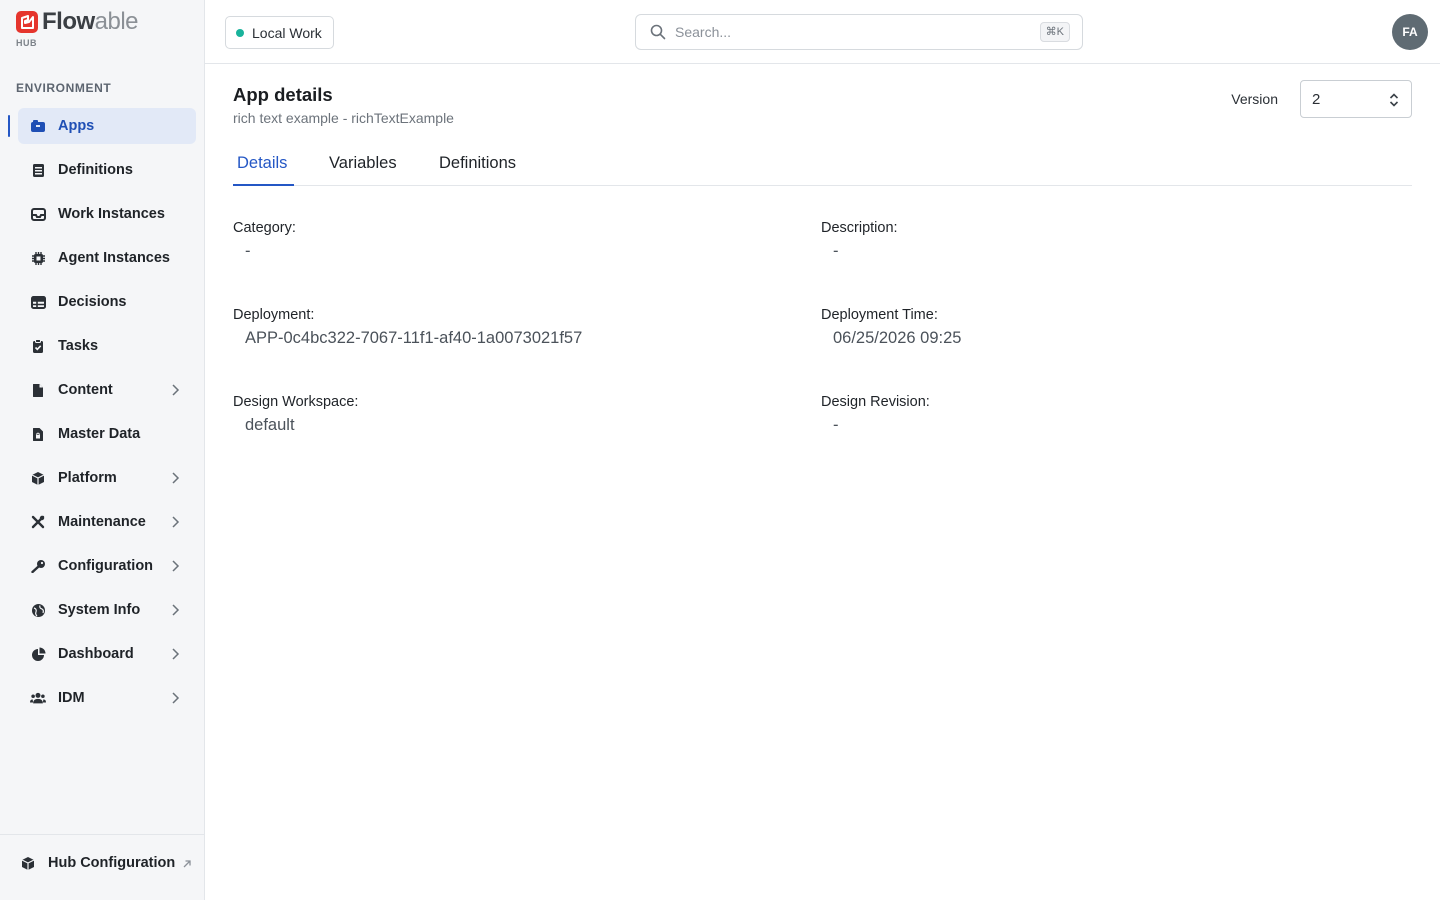 The height and width of the screenshot is (900, 1440). Describe the element at coordinates (879, 315) in the screenshot. I see `field-label: Deployment Time:` at that location.